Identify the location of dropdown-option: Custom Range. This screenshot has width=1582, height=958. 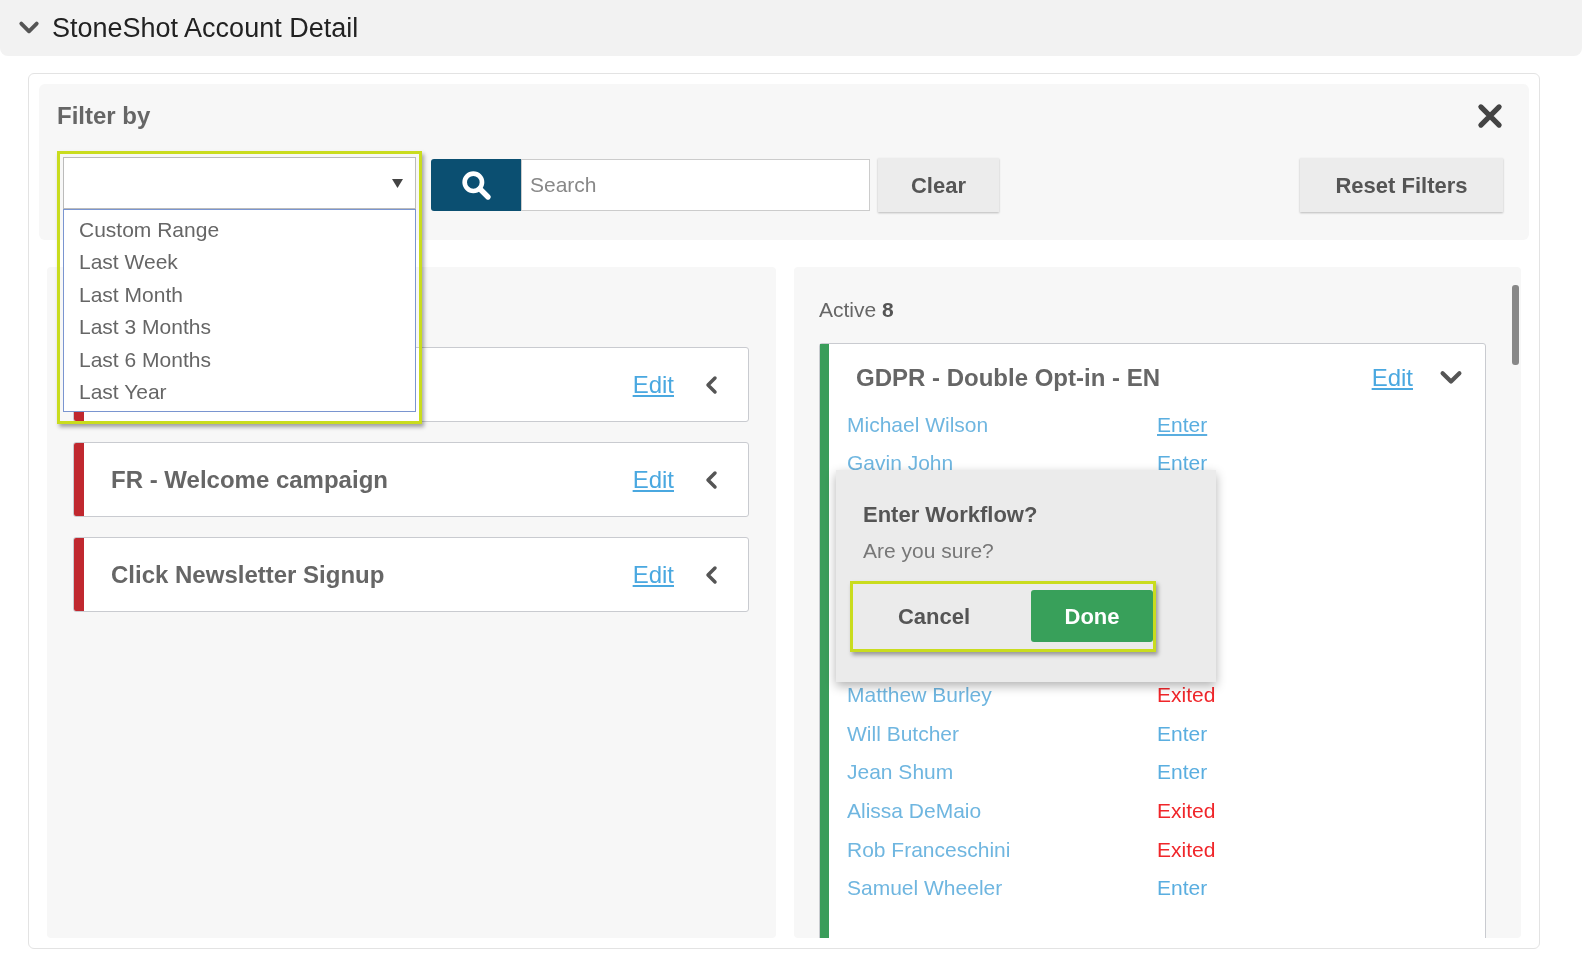
(239, 229).